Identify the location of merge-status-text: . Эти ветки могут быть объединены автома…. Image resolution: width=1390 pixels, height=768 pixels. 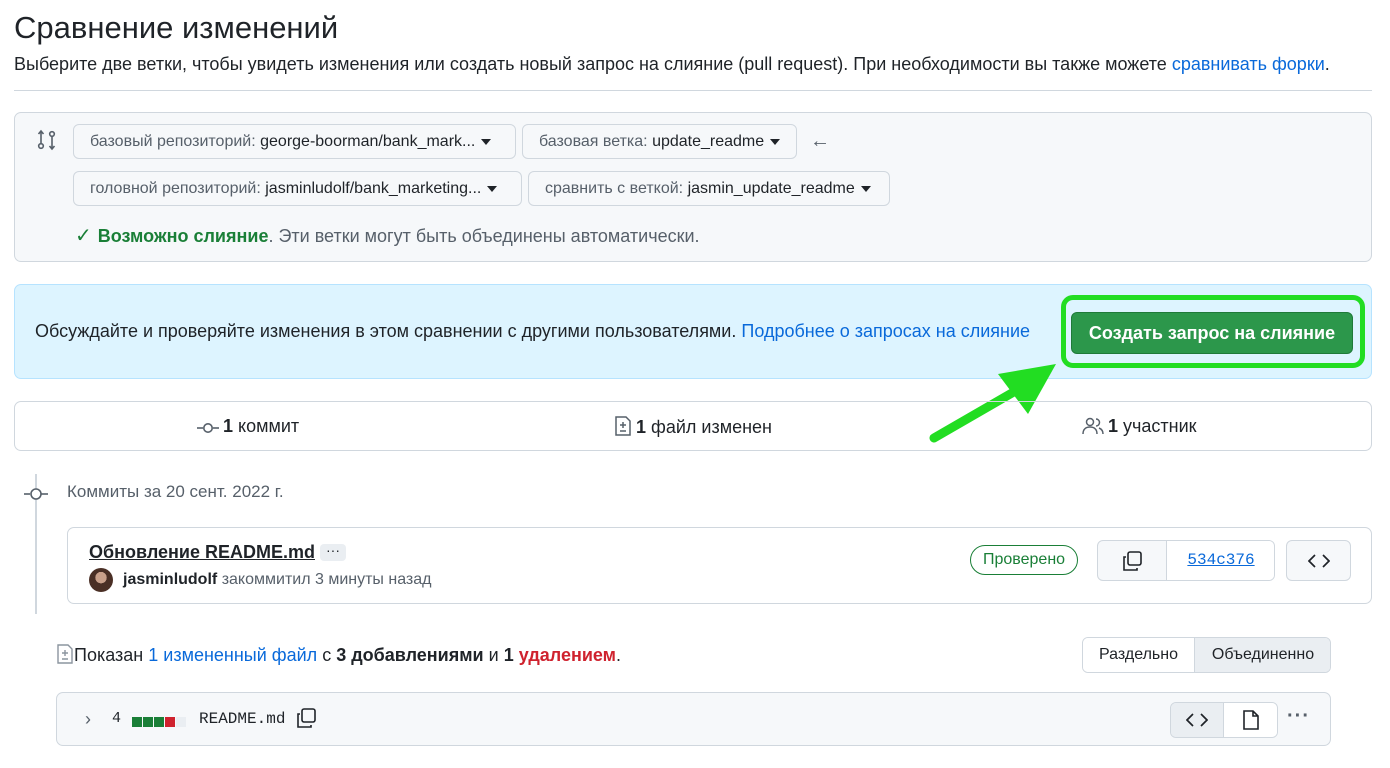
(484, 236).